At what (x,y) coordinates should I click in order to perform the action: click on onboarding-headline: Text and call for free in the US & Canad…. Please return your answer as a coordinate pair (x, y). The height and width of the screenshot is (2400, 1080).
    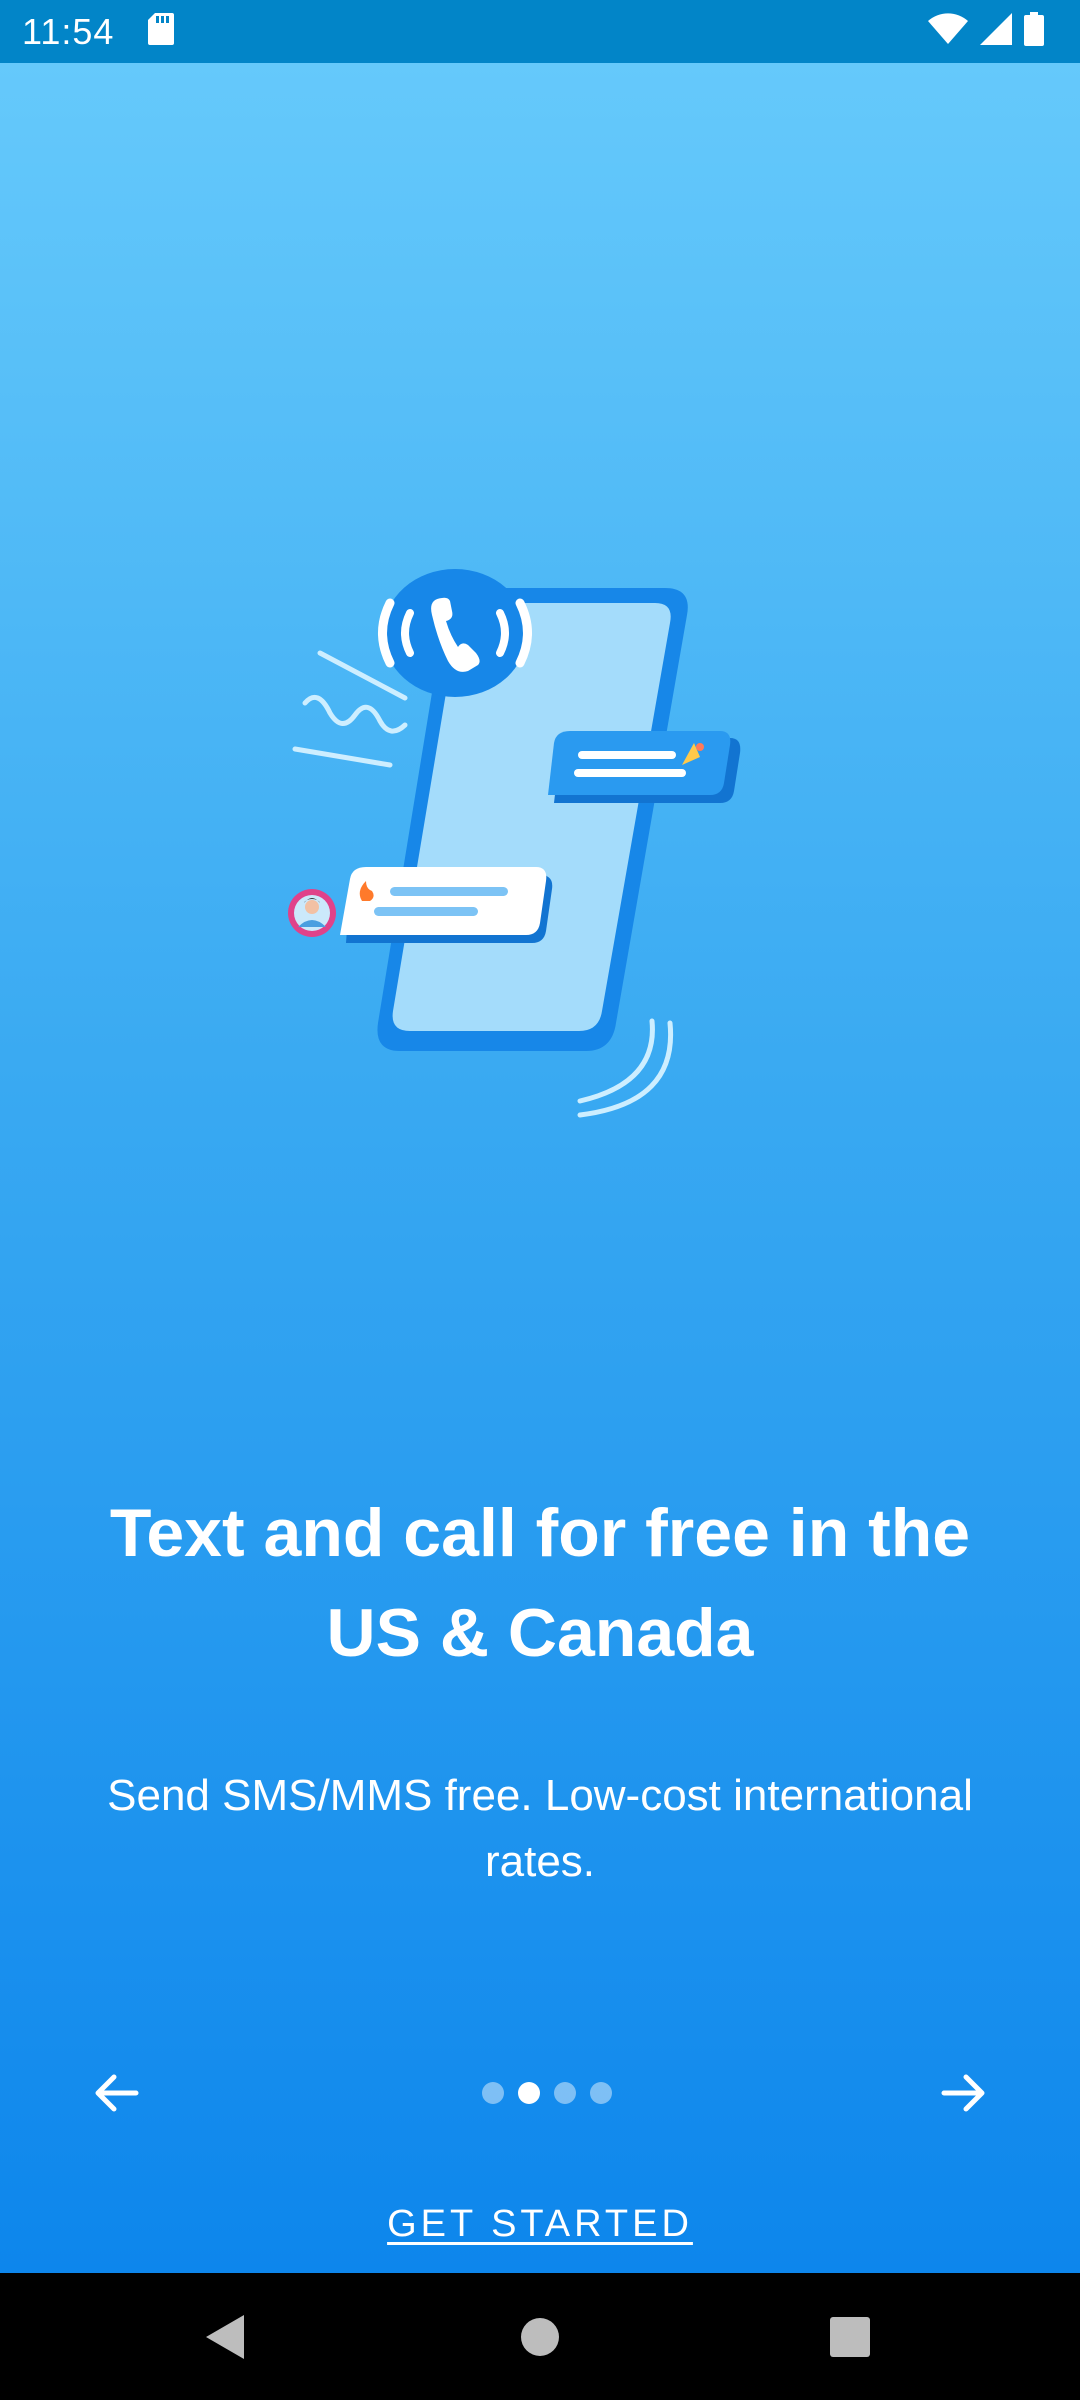
    Looking at the image, I should click on (540, 1583).